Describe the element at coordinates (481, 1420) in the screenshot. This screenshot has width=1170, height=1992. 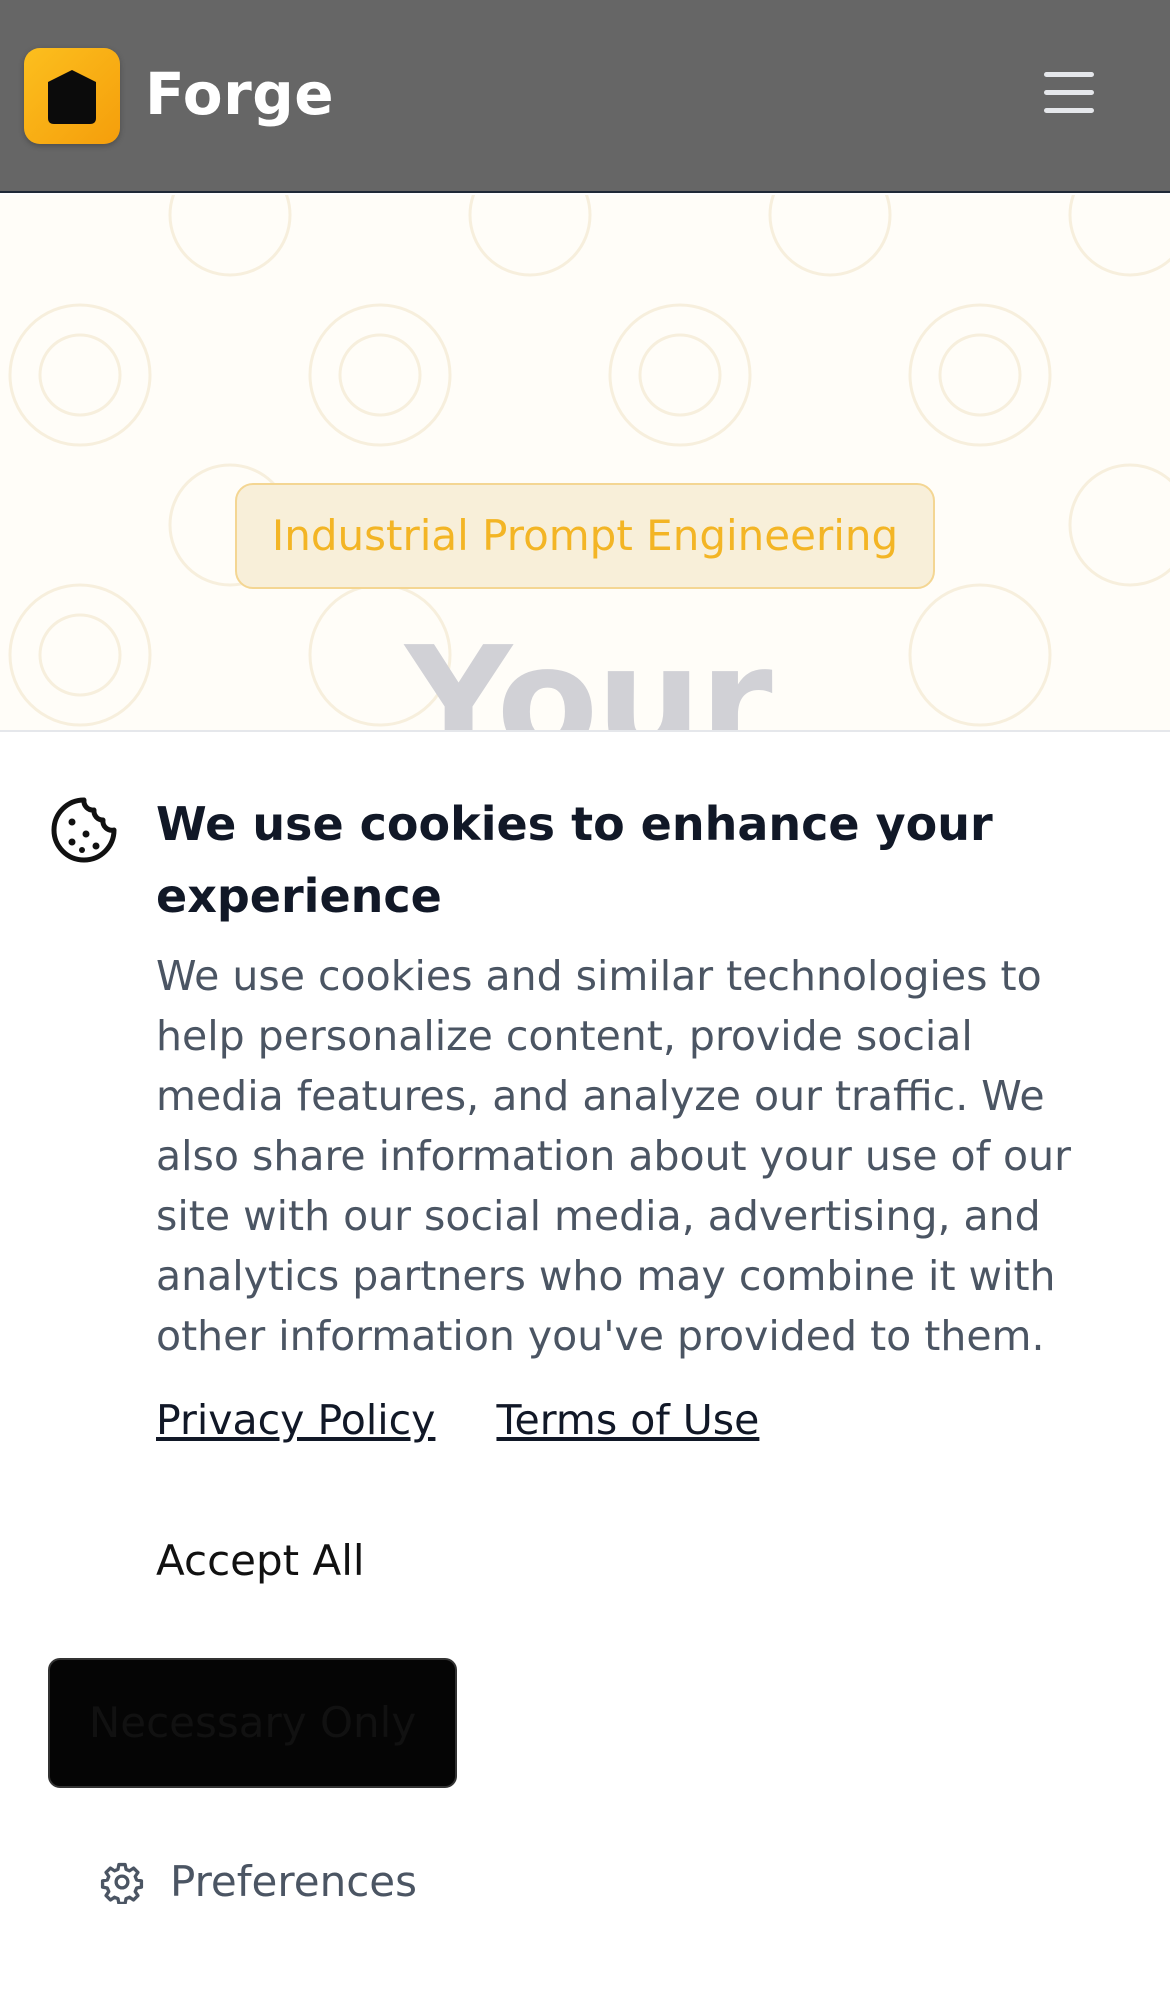
I see `policy-links: Privacy Policy Terms of Use` at that location.